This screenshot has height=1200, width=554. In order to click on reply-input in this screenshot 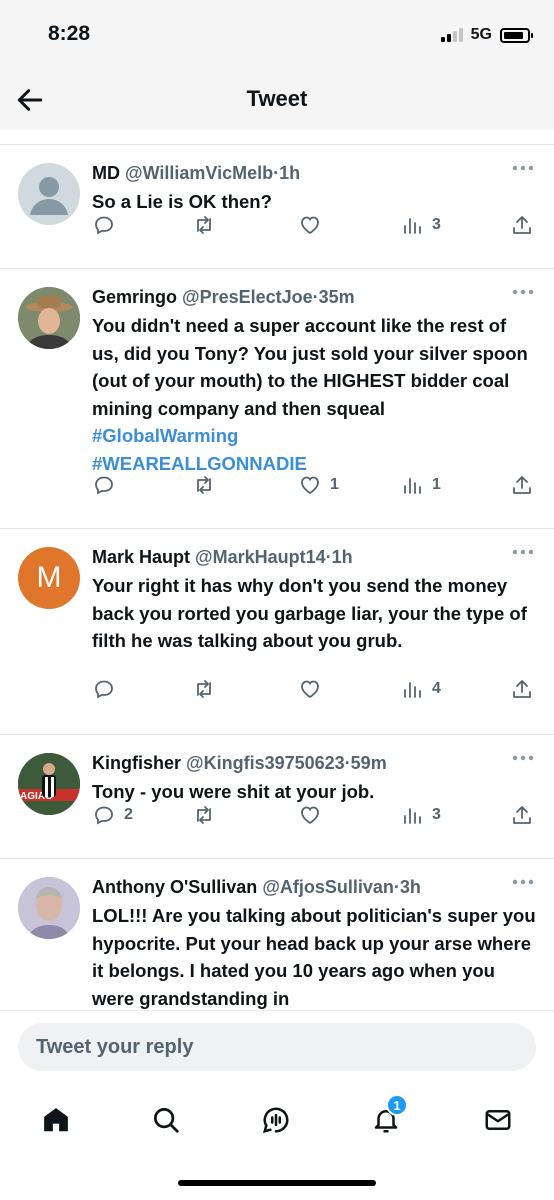, I will do `click(277, 1047)`.